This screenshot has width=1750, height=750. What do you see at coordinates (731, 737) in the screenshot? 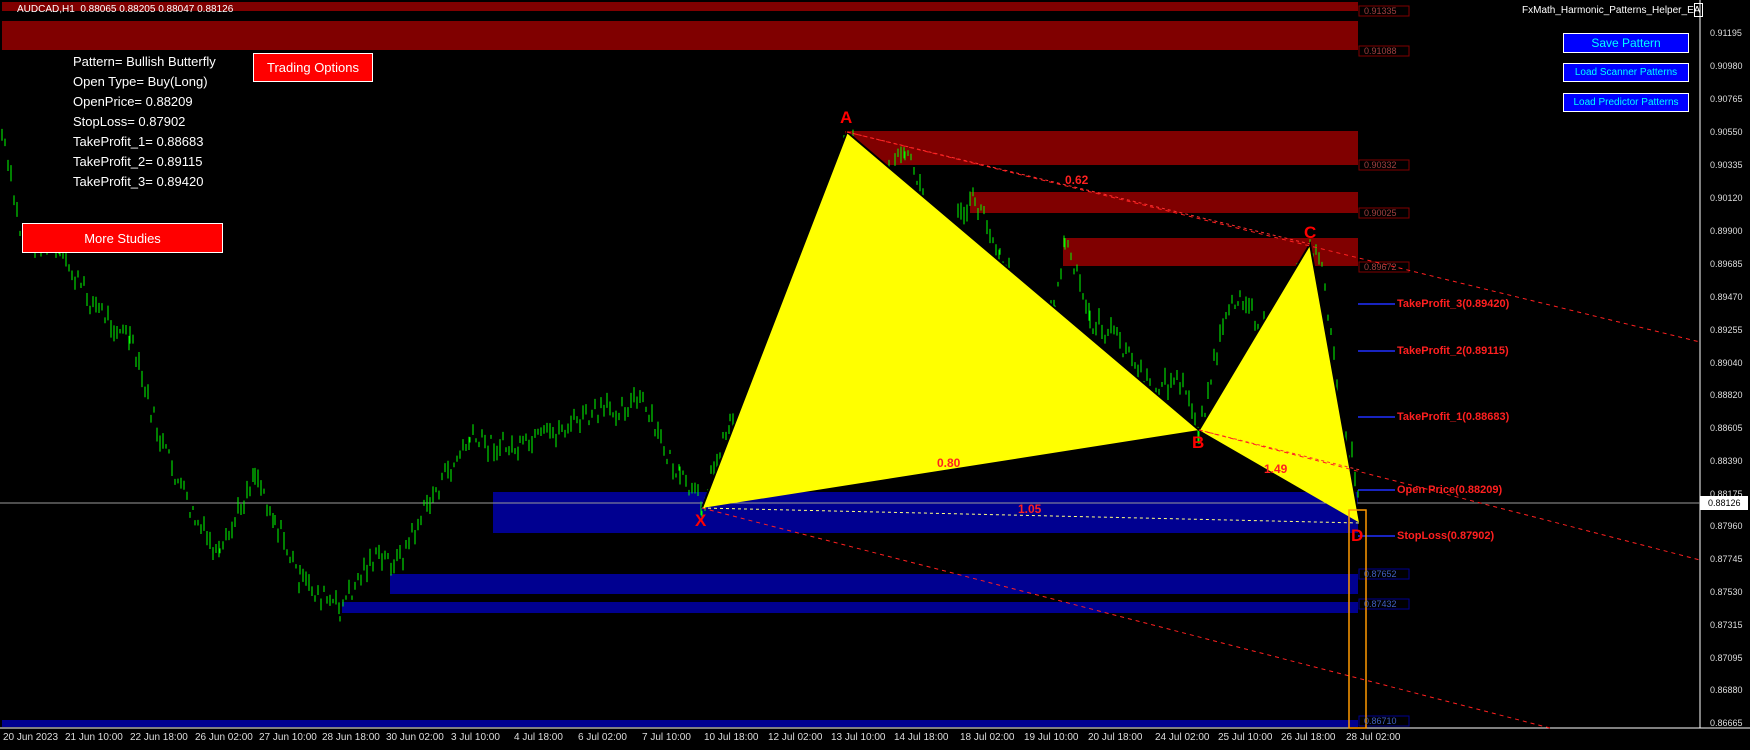
I see `time-axis-tick: 10 Jul 18:00` at bounding box center [731, 737].